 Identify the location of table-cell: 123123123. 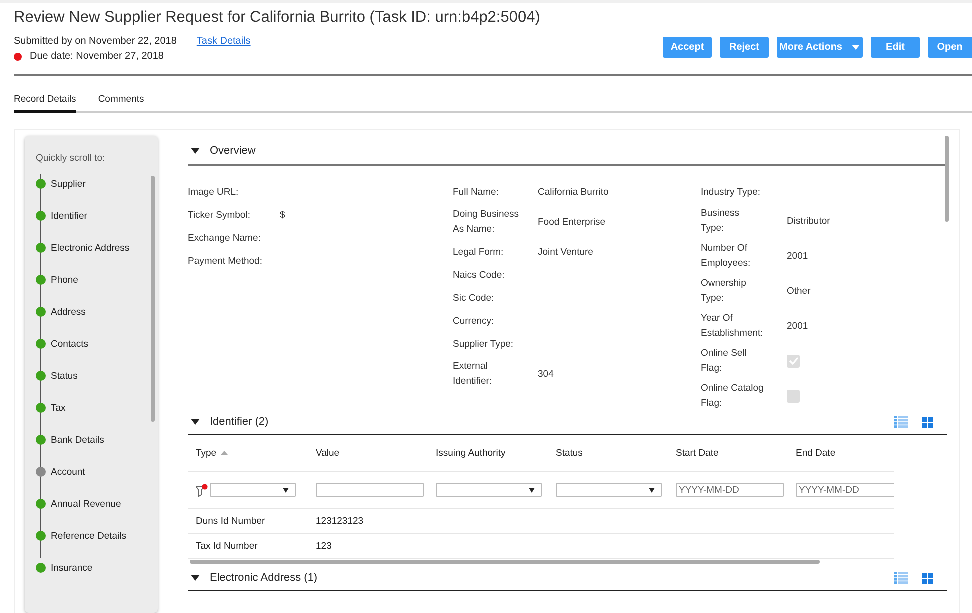
(340, 521).